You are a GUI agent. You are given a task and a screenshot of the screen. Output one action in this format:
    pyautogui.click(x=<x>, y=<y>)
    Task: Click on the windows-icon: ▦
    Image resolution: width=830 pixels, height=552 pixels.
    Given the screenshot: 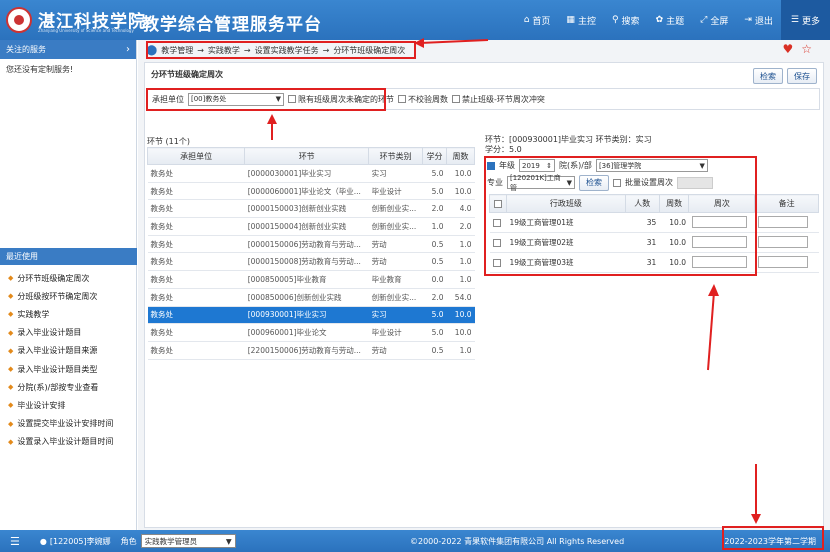 What is the action you would take?
    pyautogui.click(x=570, y=20)
    